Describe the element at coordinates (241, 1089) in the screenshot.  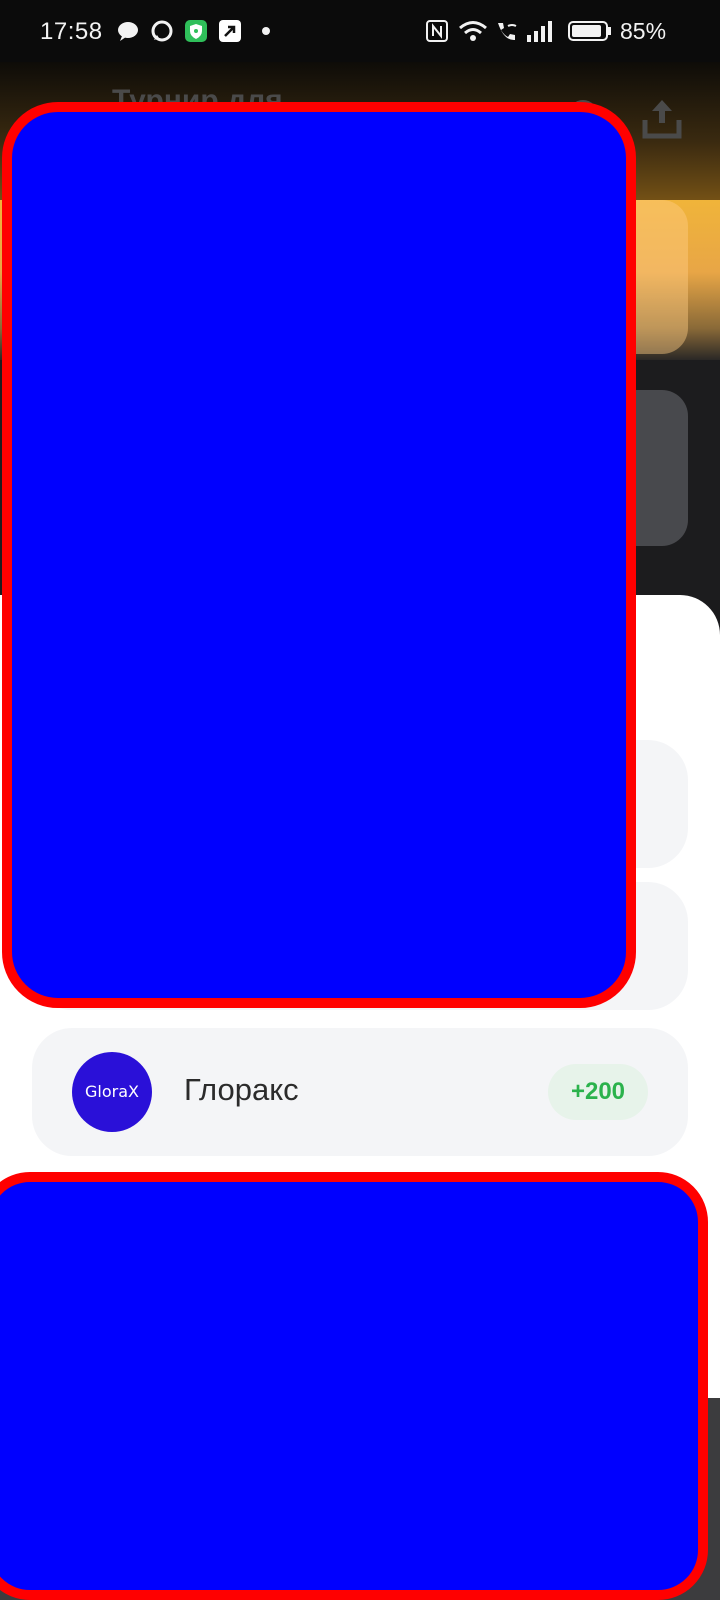
I see `company-name: Глоракс` at that location.